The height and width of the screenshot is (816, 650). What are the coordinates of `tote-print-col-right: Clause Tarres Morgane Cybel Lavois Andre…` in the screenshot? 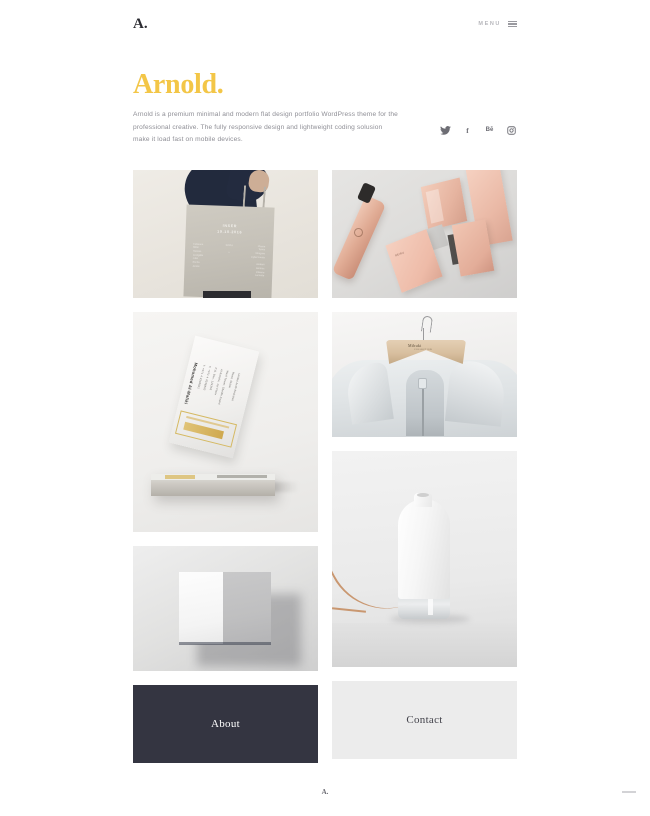 It's located at (258, 261).